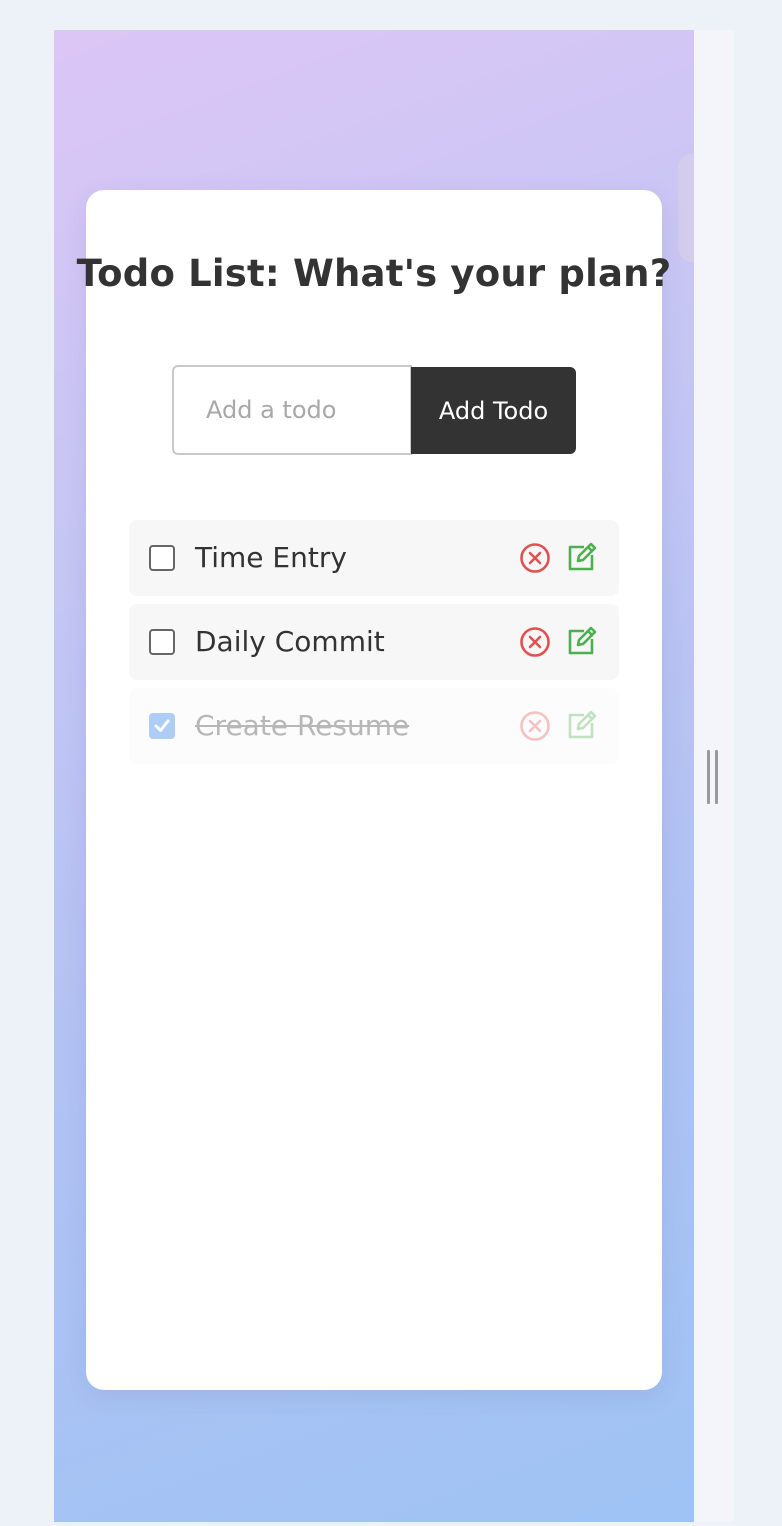 This screenshot has width=782, height=1526. I want to click on checkmark-icon, so click(162, 725).